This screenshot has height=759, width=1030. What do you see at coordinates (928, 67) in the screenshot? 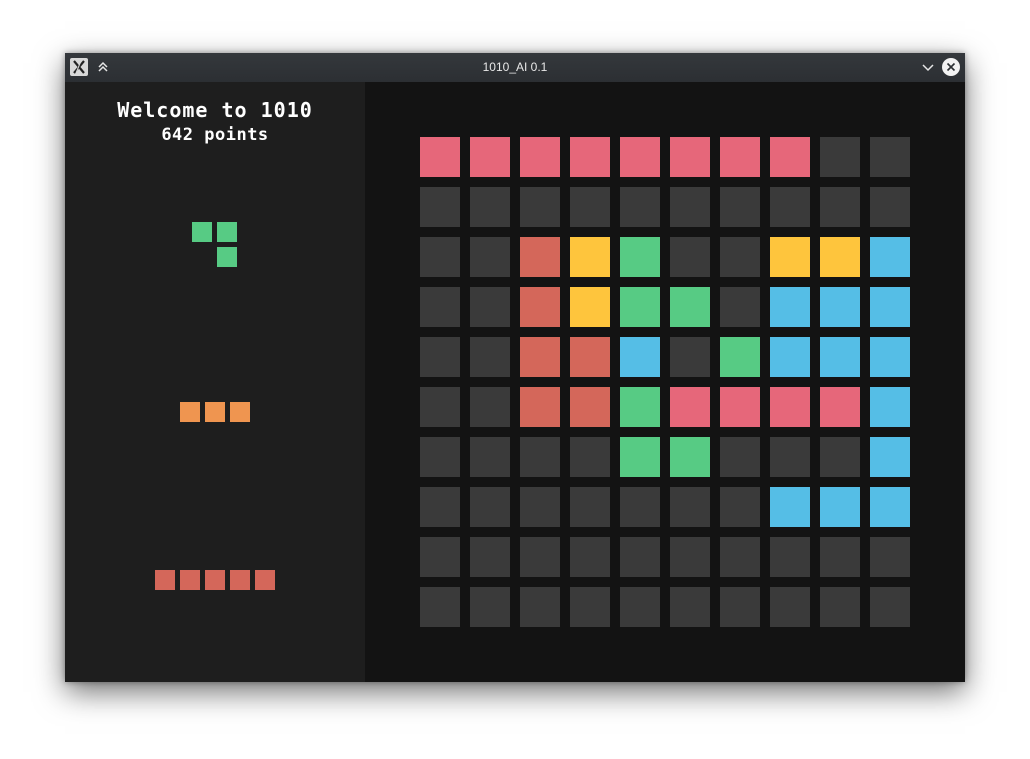
I see `minimize-icon` at bounding box center [928, 67].